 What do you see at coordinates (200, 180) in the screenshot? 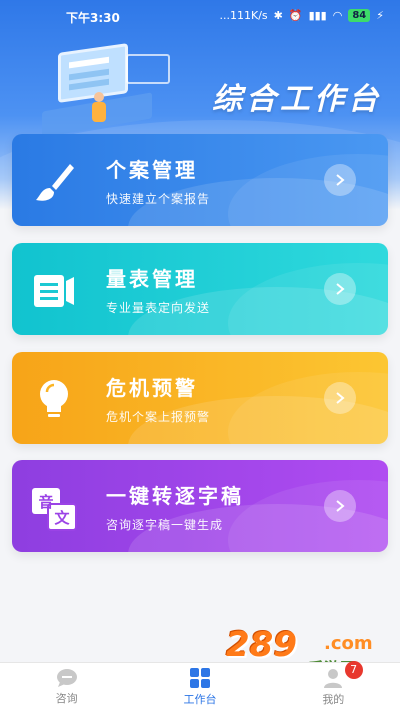
I see `card-case-management: 个案管理 快速建立个案报告` at bounding box center [200, 180].